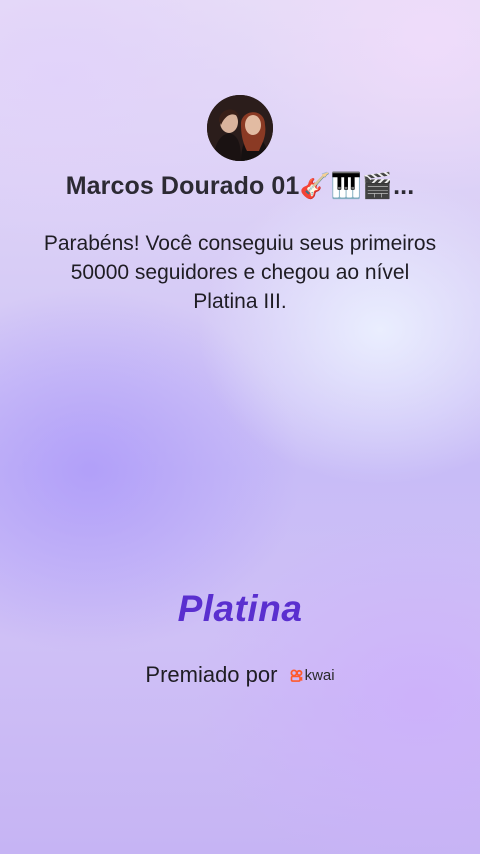  What do you see at coordinates (240, 608) in the screenshot?
I see `level-badge: Platina` at bounding box center [240, 608].